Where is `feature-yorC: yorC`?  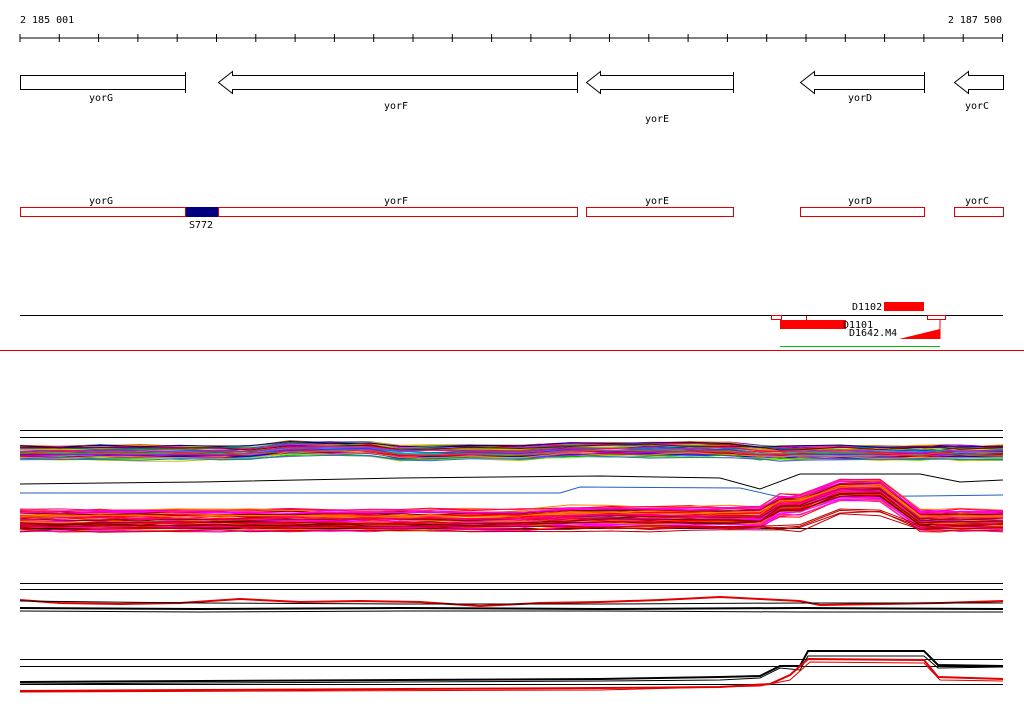 feature-yorC: yorC is located at coordinates (979, 206).